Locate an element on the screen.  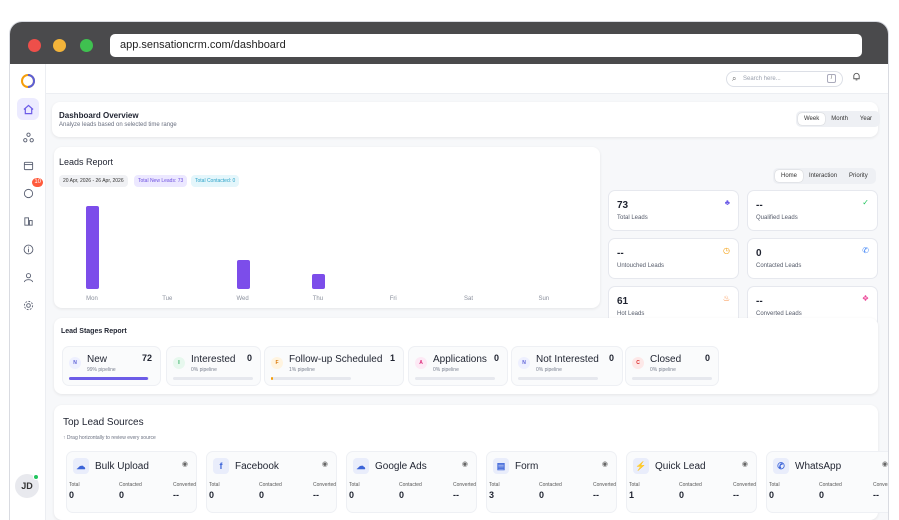
stage-card-follow-up-scheduled: F Follow-up Scheduled 1 1% pipeline is located at coordinates (334, 366).